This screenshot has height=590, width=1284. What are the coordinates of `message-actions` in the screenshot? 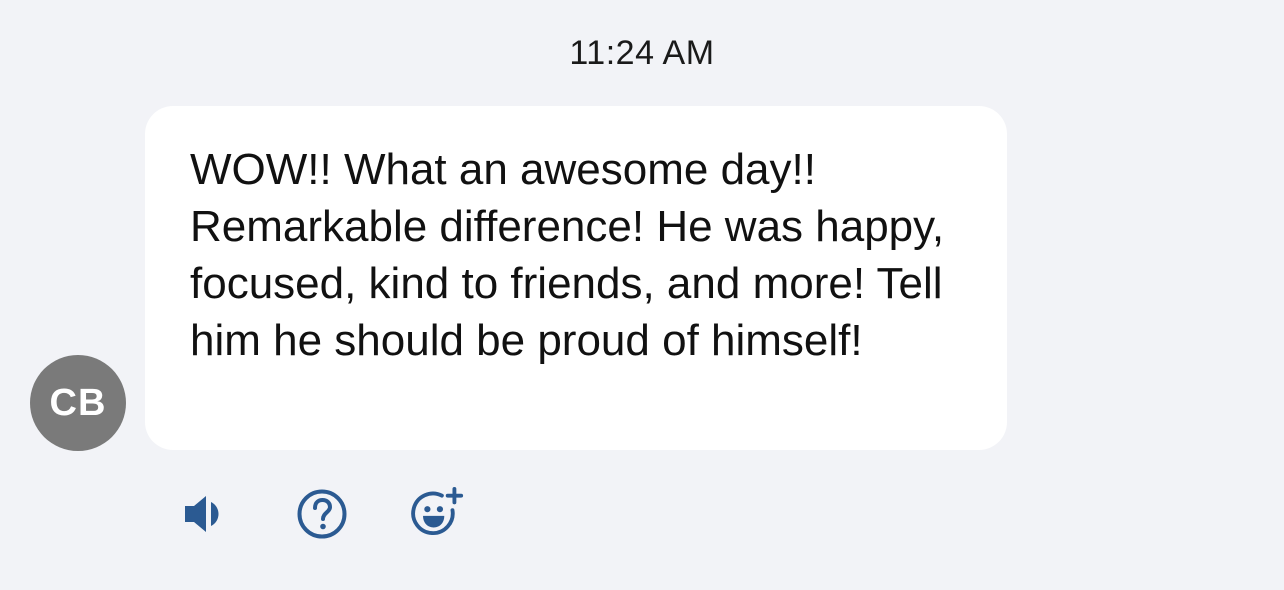 It's located at (322, 514).